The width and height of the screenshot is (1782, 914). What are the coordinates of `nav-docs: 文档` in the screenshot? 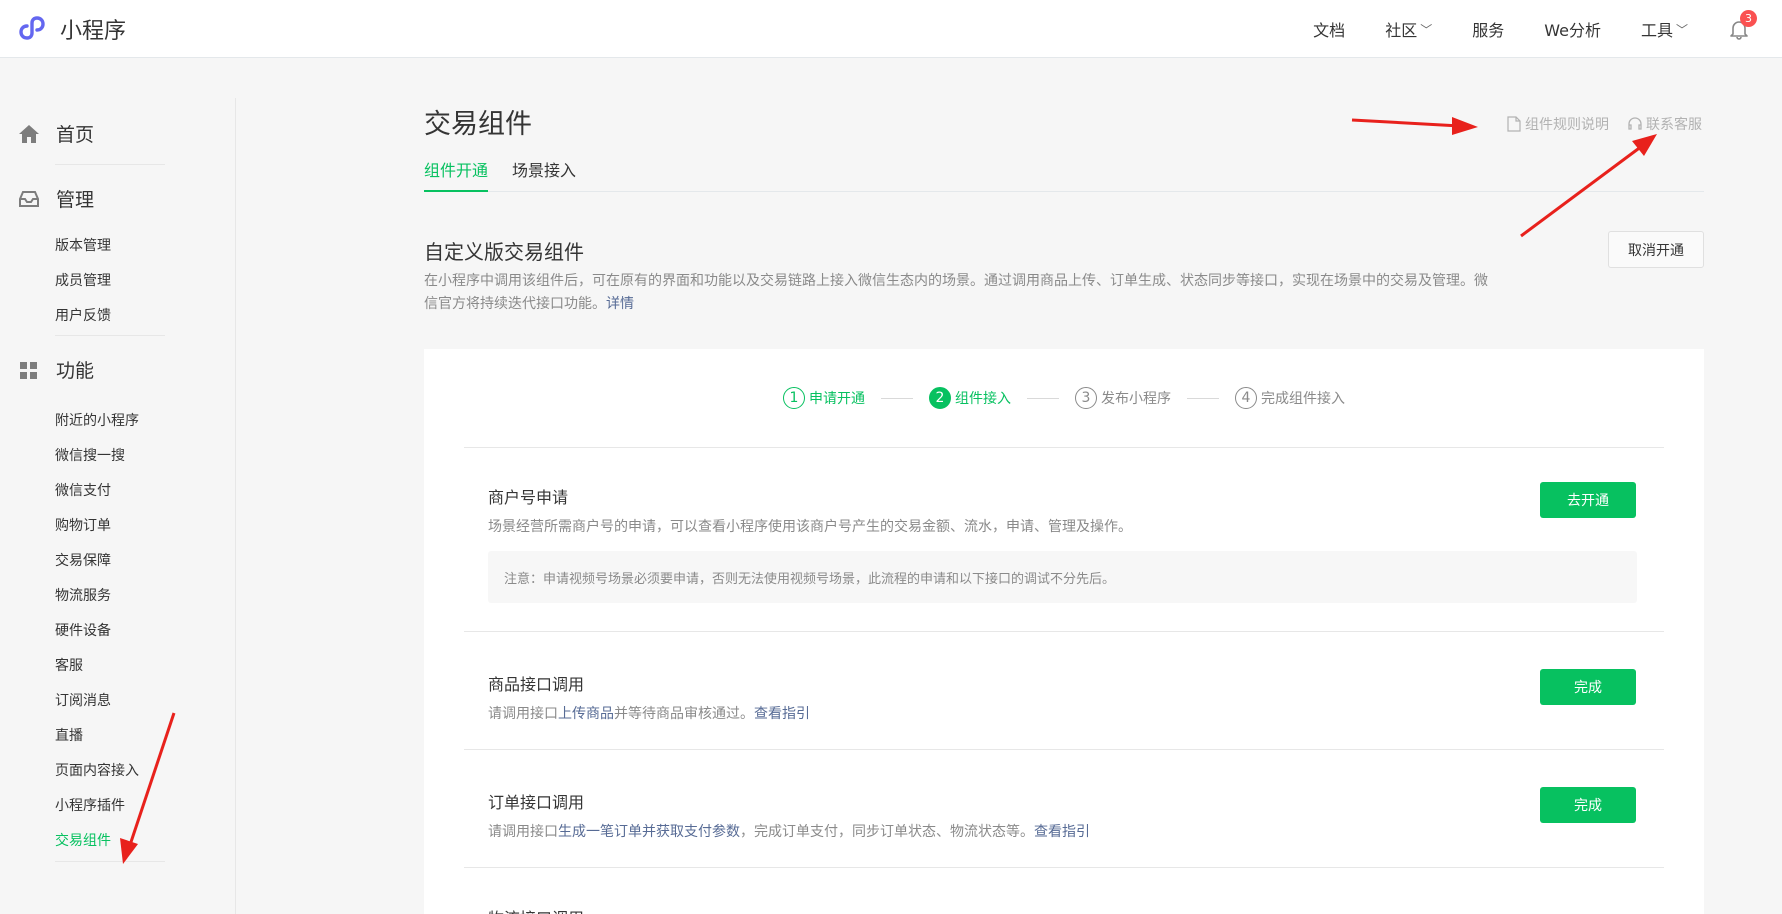 It's located at (1329, 29).